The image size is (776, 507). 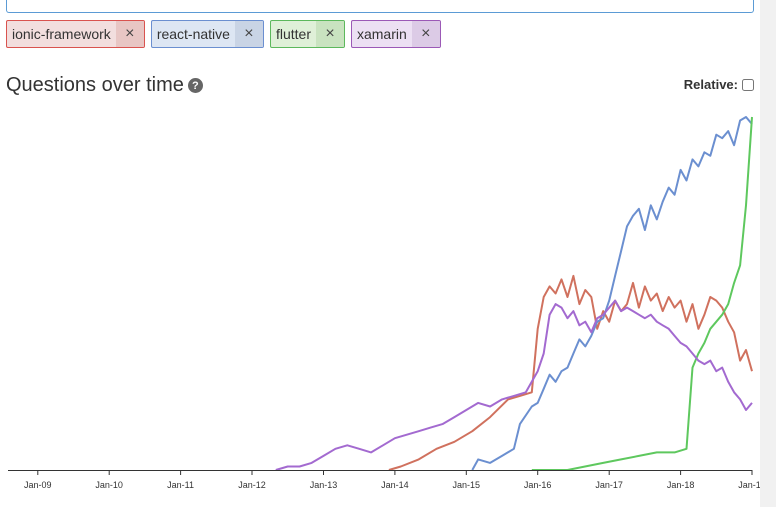 What do you see at coordinates (538, 485) in the screenshot?
I see `x-tick-label: Jan-16` at bounding box center [538, 485].